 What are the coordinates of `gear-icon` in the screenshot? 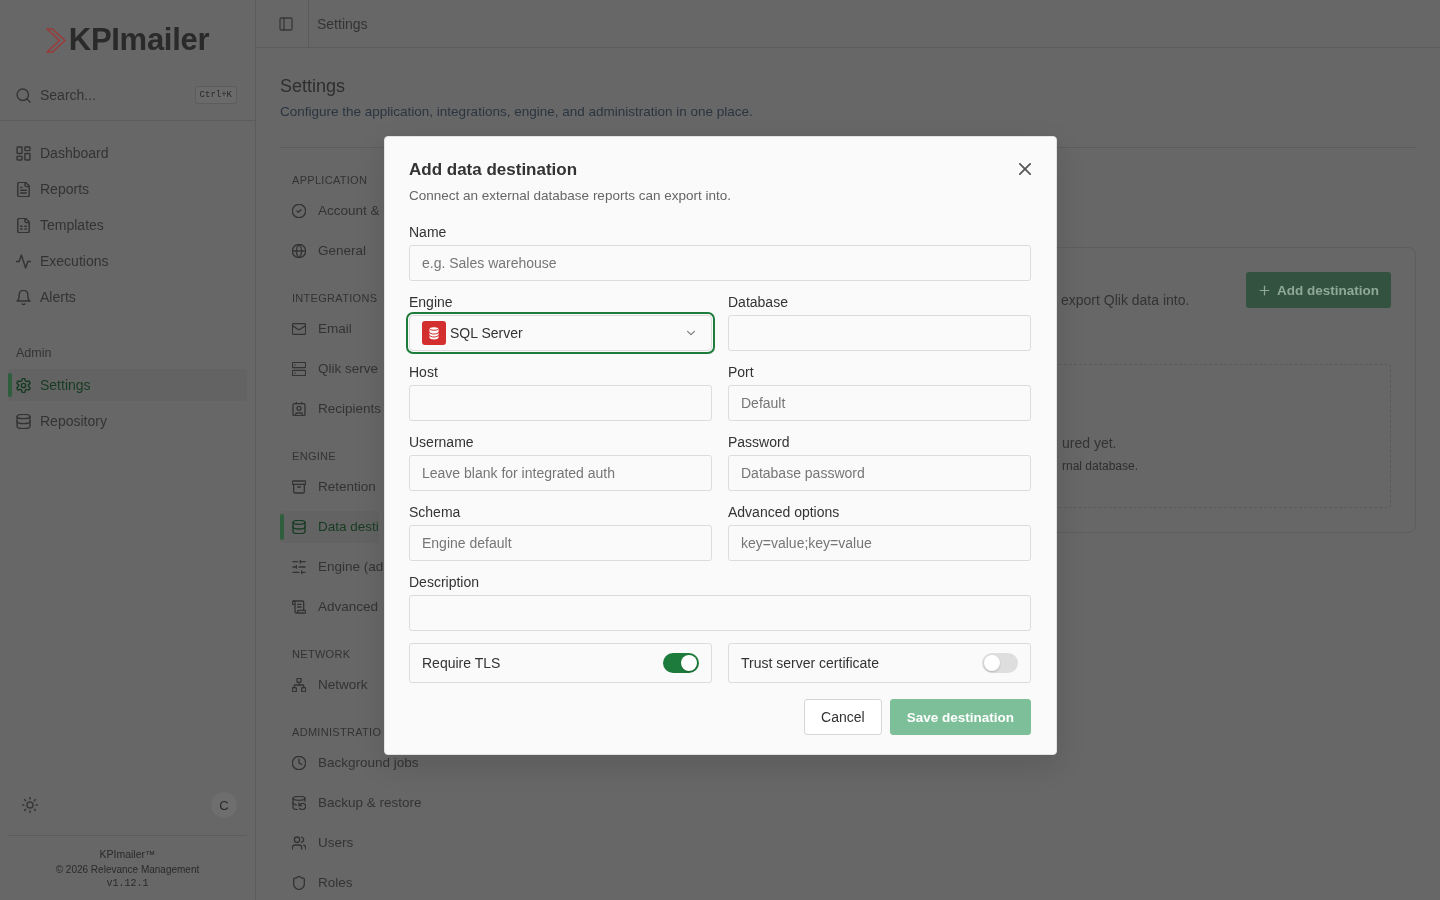 It's located at (23, 385).